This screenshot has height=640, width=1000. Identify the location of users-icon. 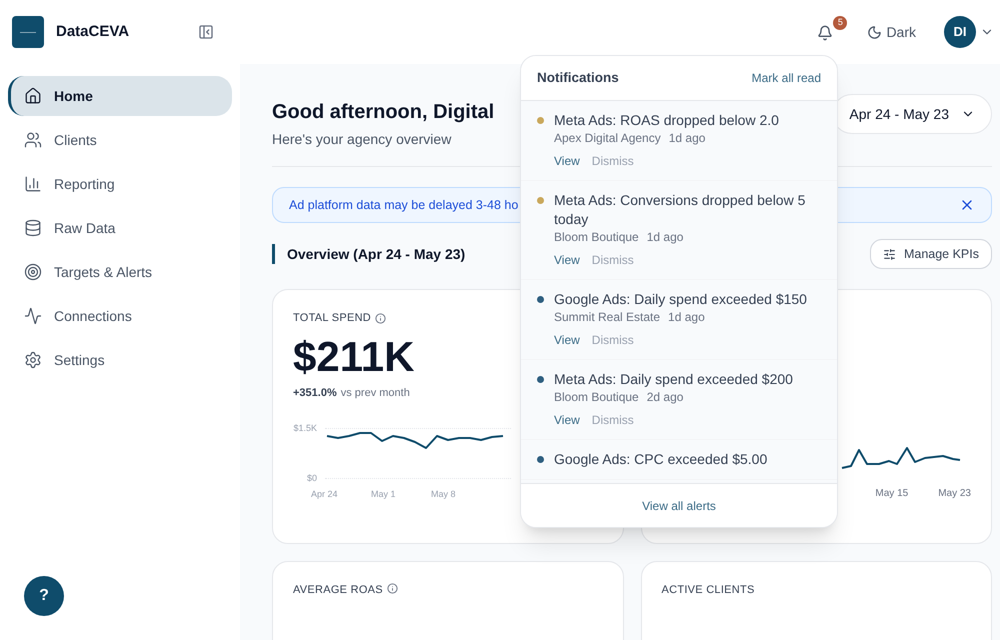
(33, 140).